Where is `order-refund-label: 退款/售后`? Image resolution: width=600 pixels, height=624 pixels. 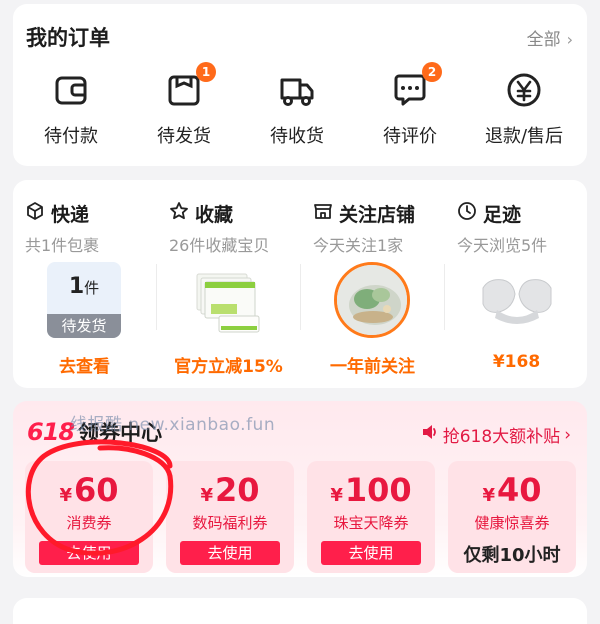
order-refund-label: 退款/售后 is located at coordinates (524, 136).